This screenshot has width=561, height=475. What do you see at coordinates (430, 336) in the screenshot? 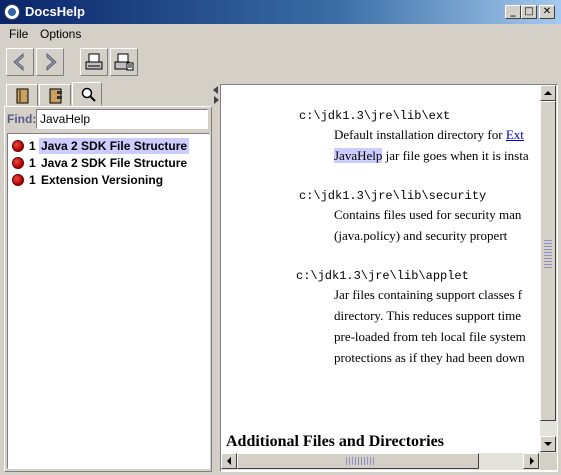
I see `entry-description-line: pre-loaded from teh local file system` at bounding box center [430, 336].